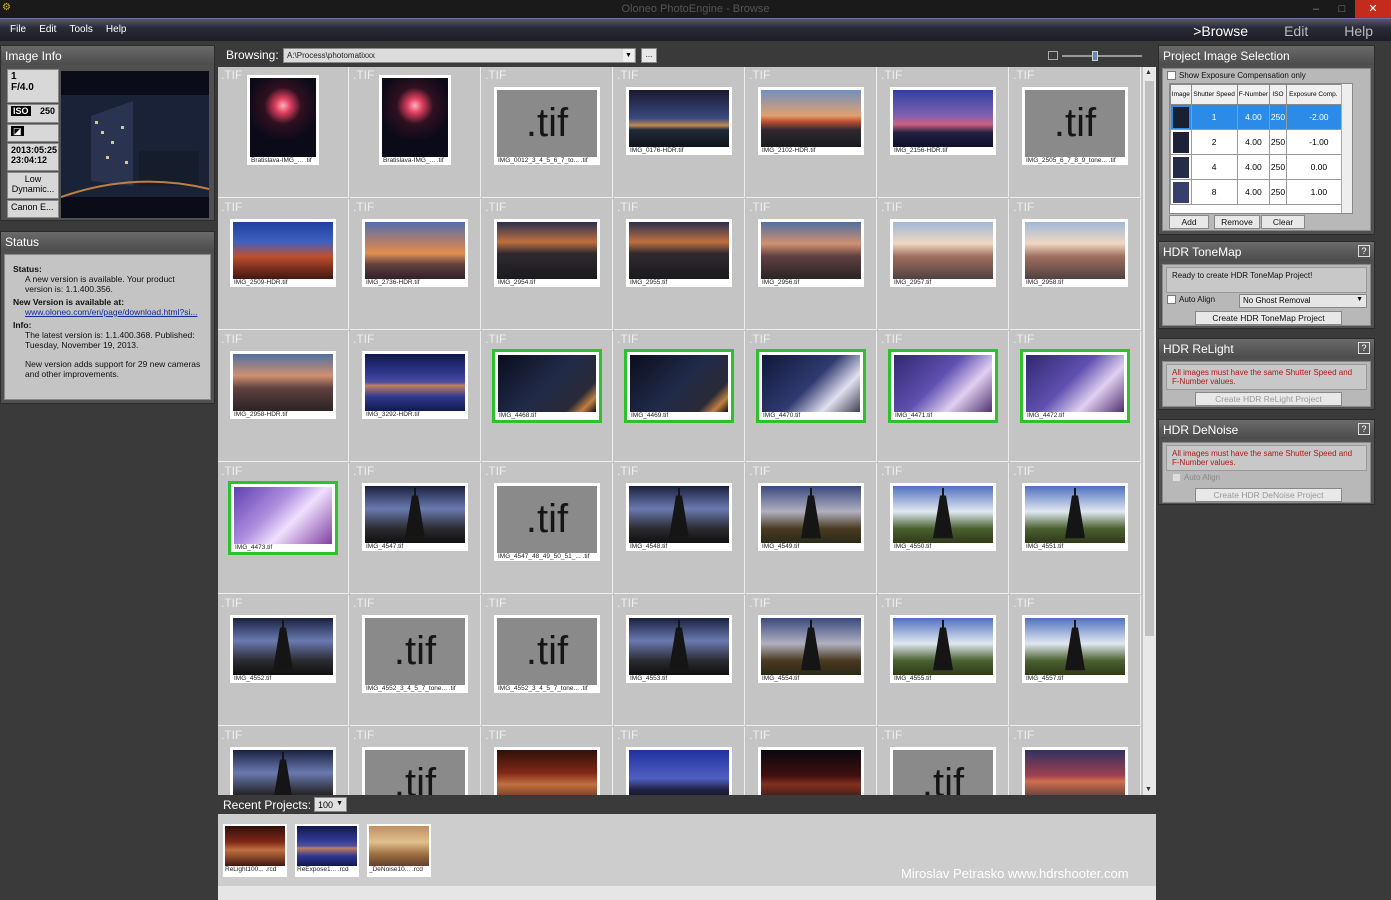 This screenshot has width=1391, height=900. Describe the element at coordinates (283, 396) in the screenshot. I see `thumbnail-cell: .TIF IMG_2958-HDR.tif` at that location.